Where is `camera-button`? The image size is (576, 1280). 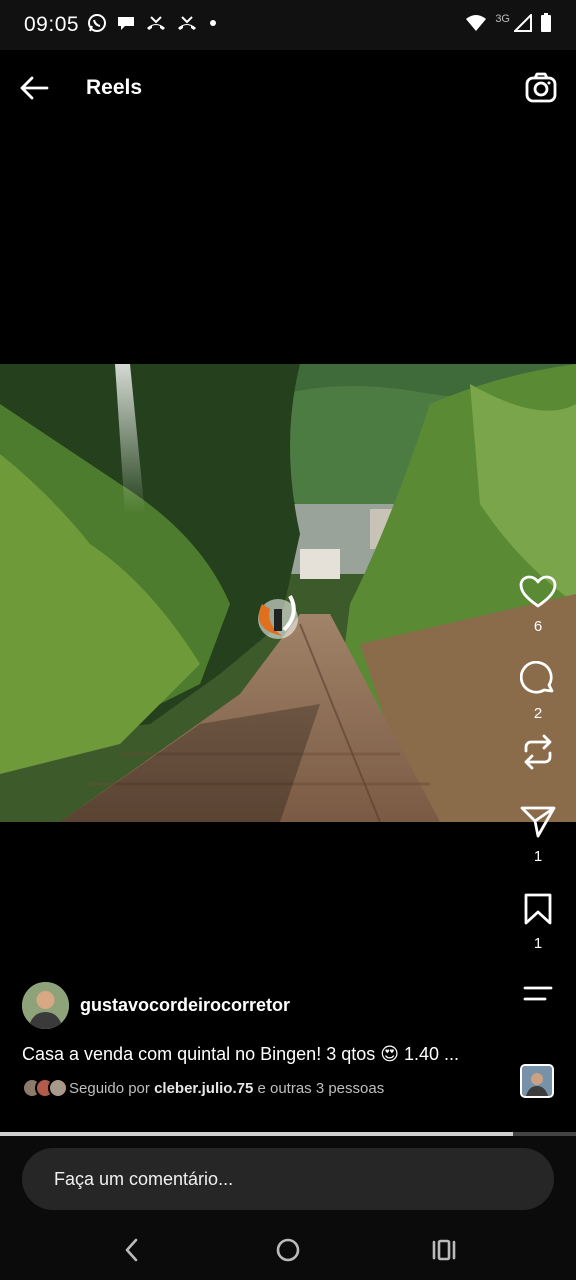 camera-button is located at coordinates (541, 88).